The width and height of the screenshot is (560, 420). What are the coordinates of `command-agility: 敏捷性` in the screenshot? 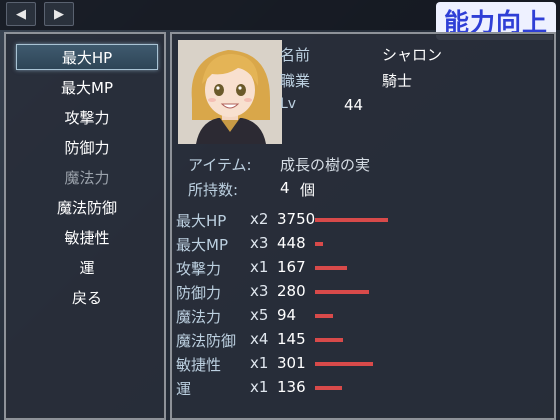 It's located at (87, 237).